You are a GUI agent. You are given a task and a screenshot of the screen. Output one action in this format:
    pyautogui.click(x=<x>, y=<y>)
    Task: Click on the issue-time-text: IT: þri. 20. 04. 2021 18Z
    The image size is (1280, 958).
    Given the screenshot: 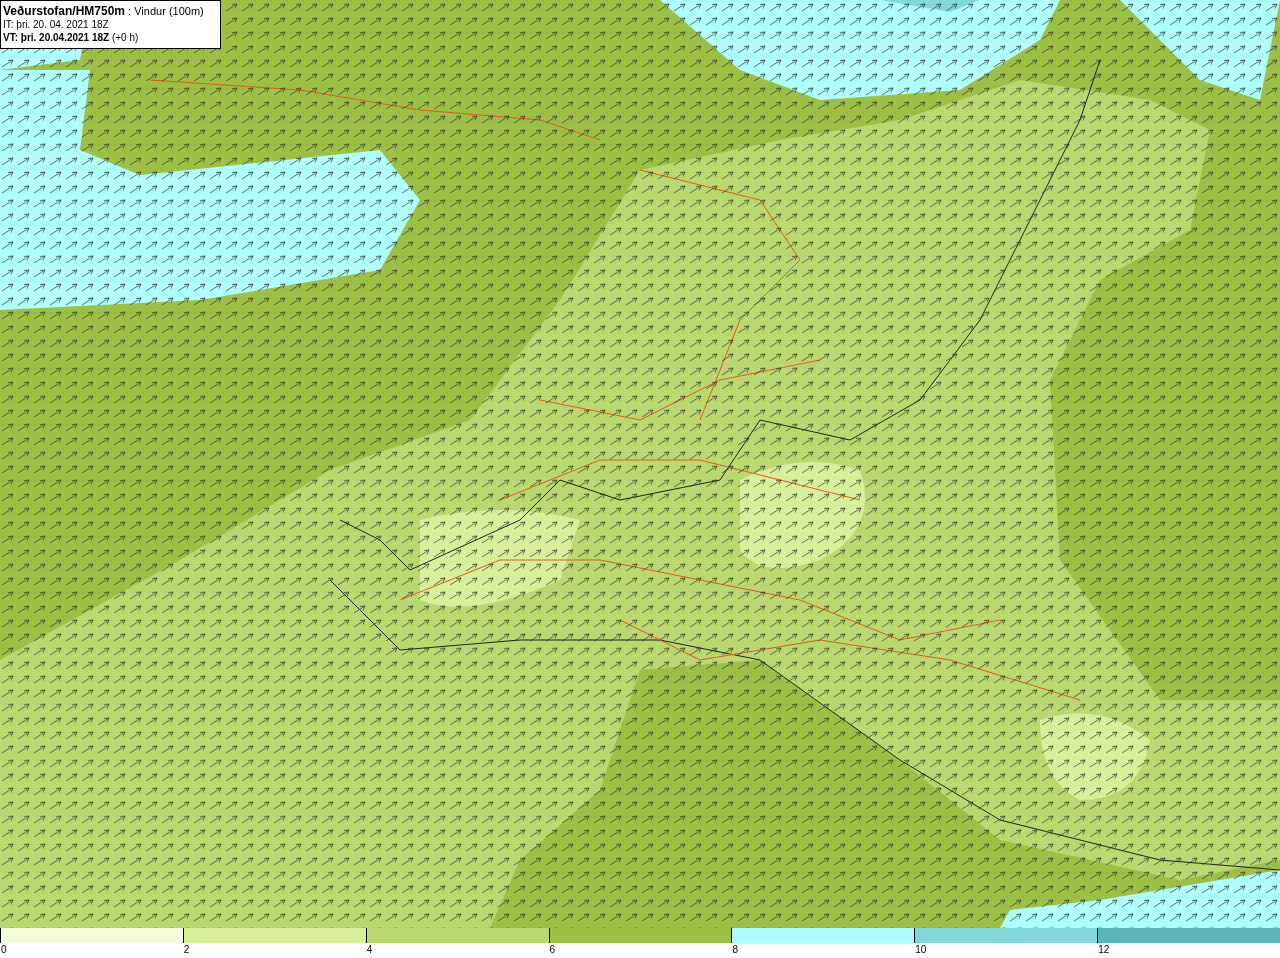 What is the action you would take?
    pyautogui.click(x=56, y=24)
    